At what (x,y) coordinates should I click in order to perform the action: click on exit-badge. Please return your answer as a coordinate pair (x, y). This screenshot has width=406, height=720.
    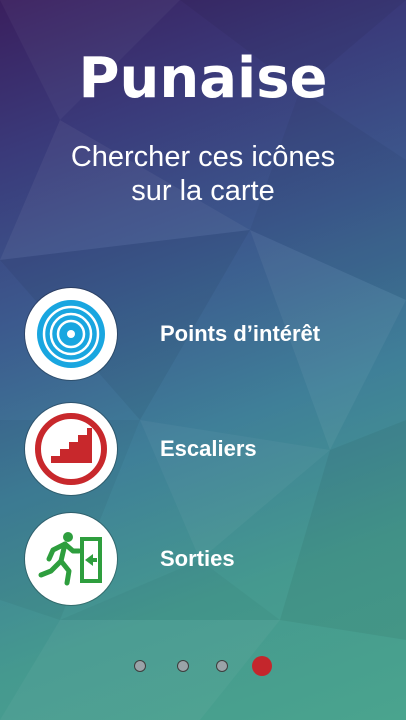
    Looking at the image, I should click on (71, 559).